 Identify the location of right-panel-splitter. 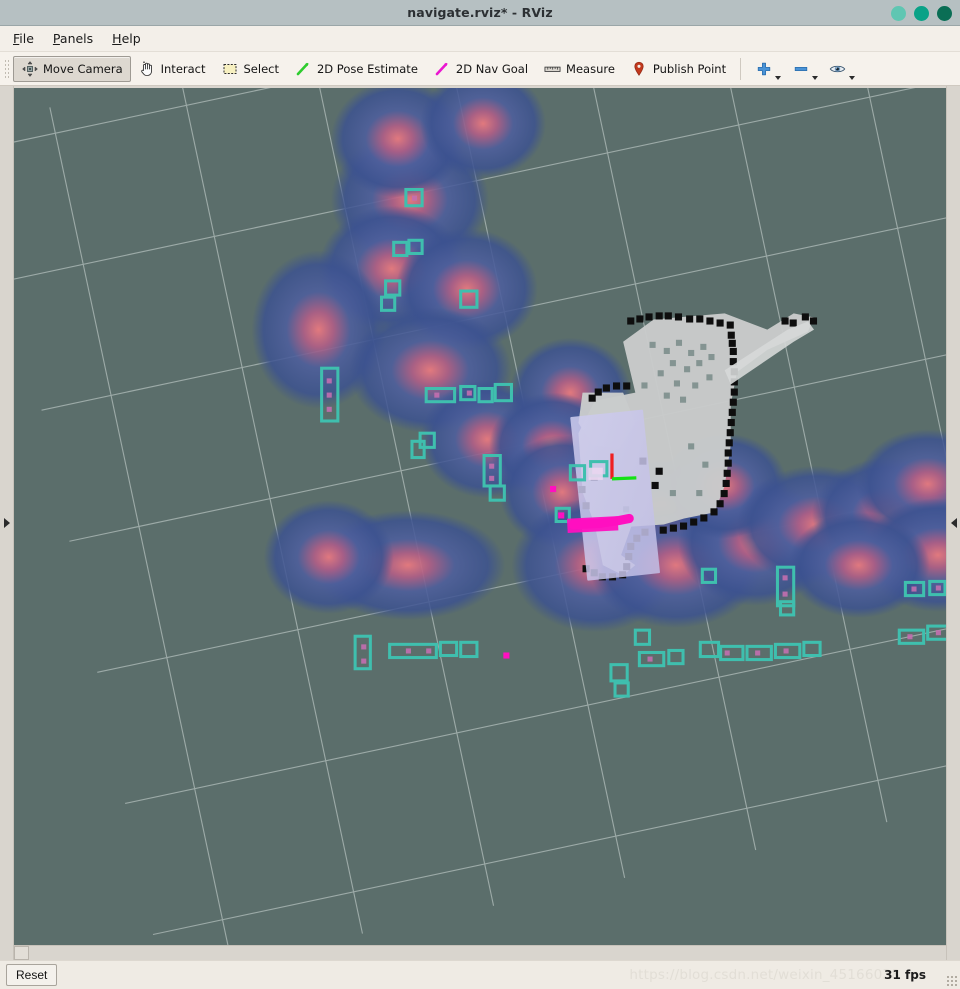
(953, 523).